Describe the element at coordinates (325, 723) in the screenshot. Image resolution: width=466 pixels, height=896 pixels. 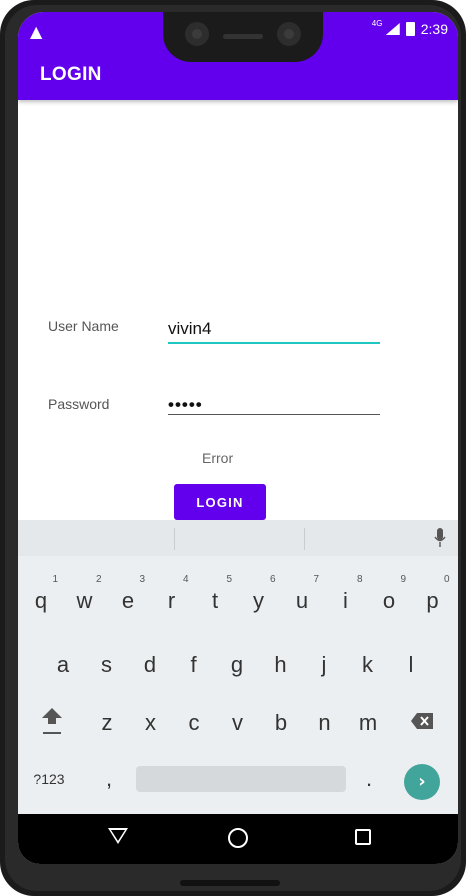
I see `key-n: n` at that location.